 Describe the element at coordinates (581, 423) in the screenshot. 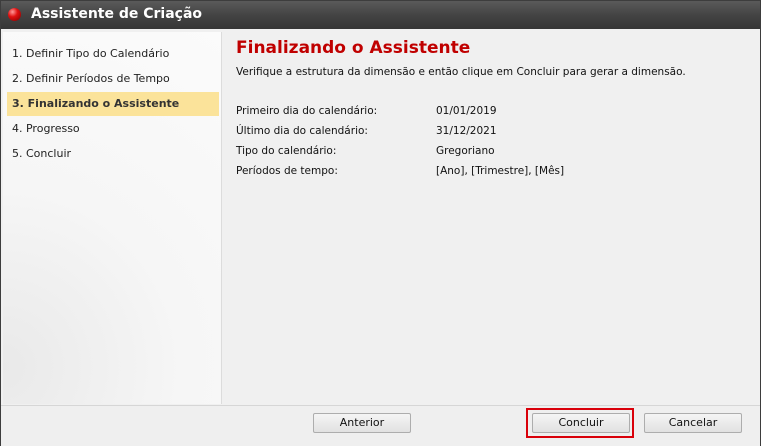

I see `finish-button: Concluir` at that location.